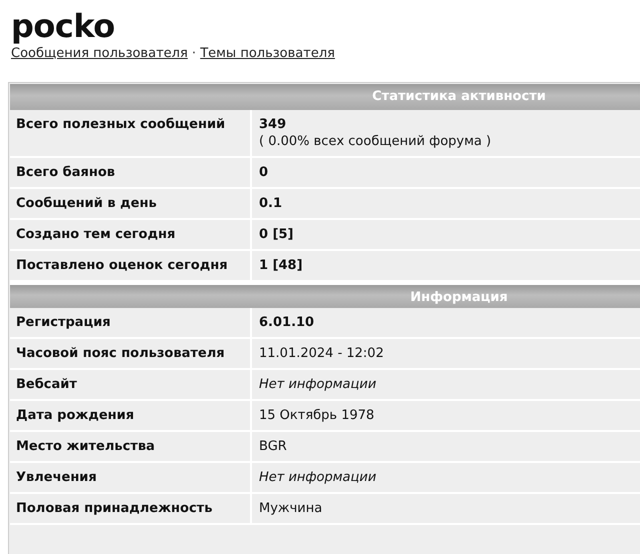  Describe the element at coordinates (131, 203) in the screenshot. I see `field-label: Сообщений в день` at that location.